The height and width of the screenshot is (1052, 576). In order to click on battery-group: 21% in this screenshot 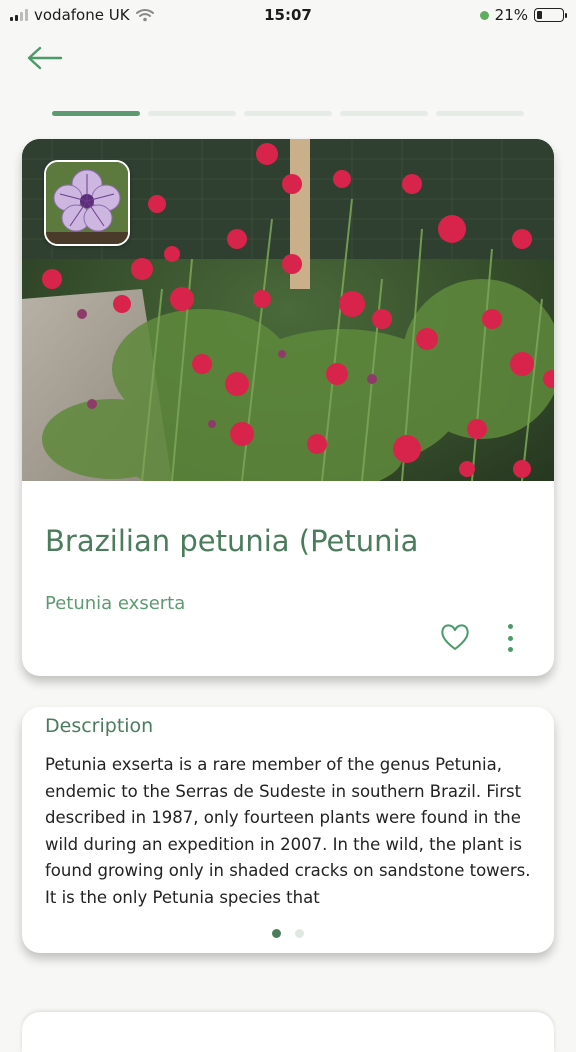, I will do `click(523, 15)`.